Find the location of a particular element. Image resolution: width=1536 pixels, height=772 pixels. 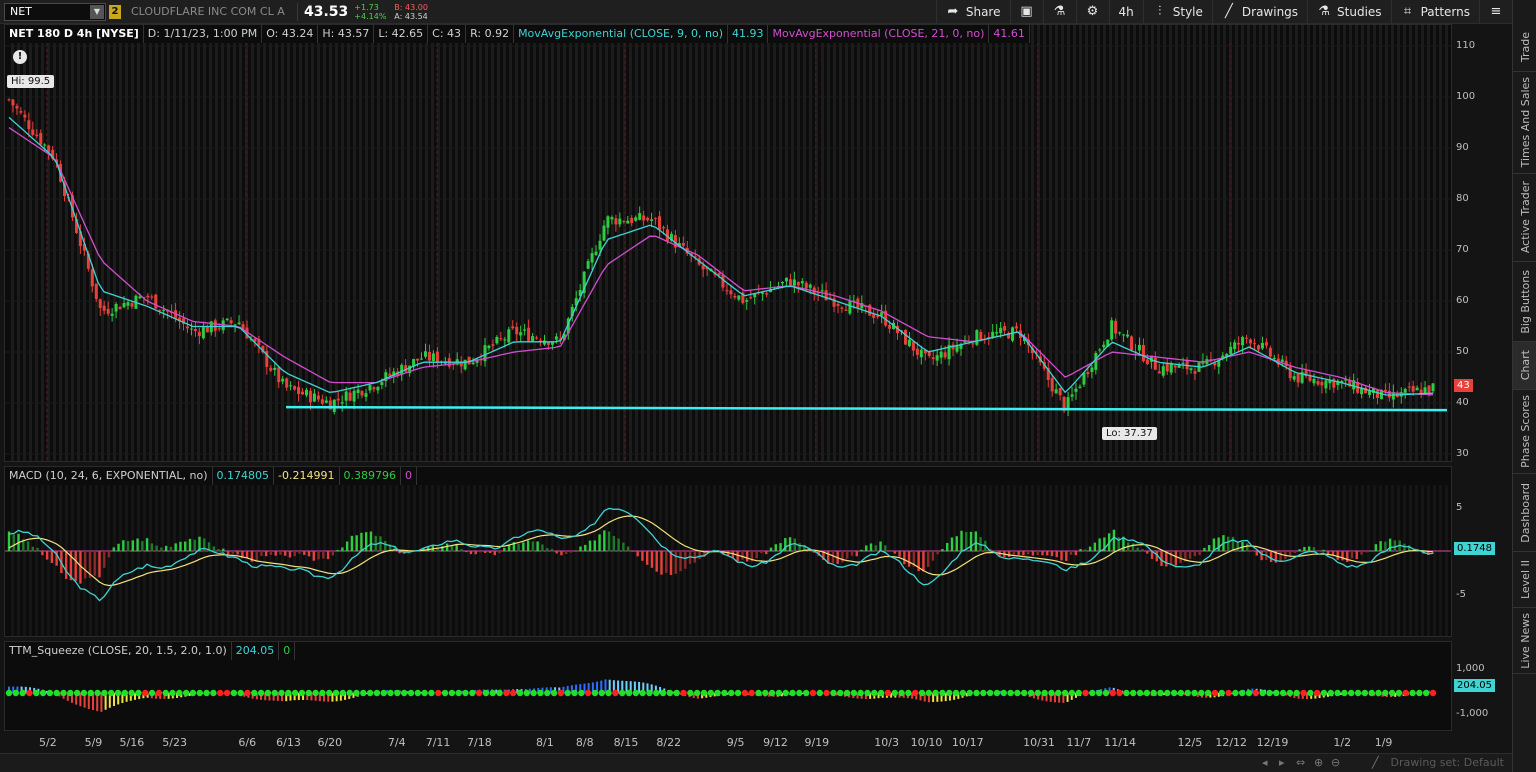

price-axis: 110 100 90 80 70 60 50 40 30 43 is located at coordinates (1482, 243).